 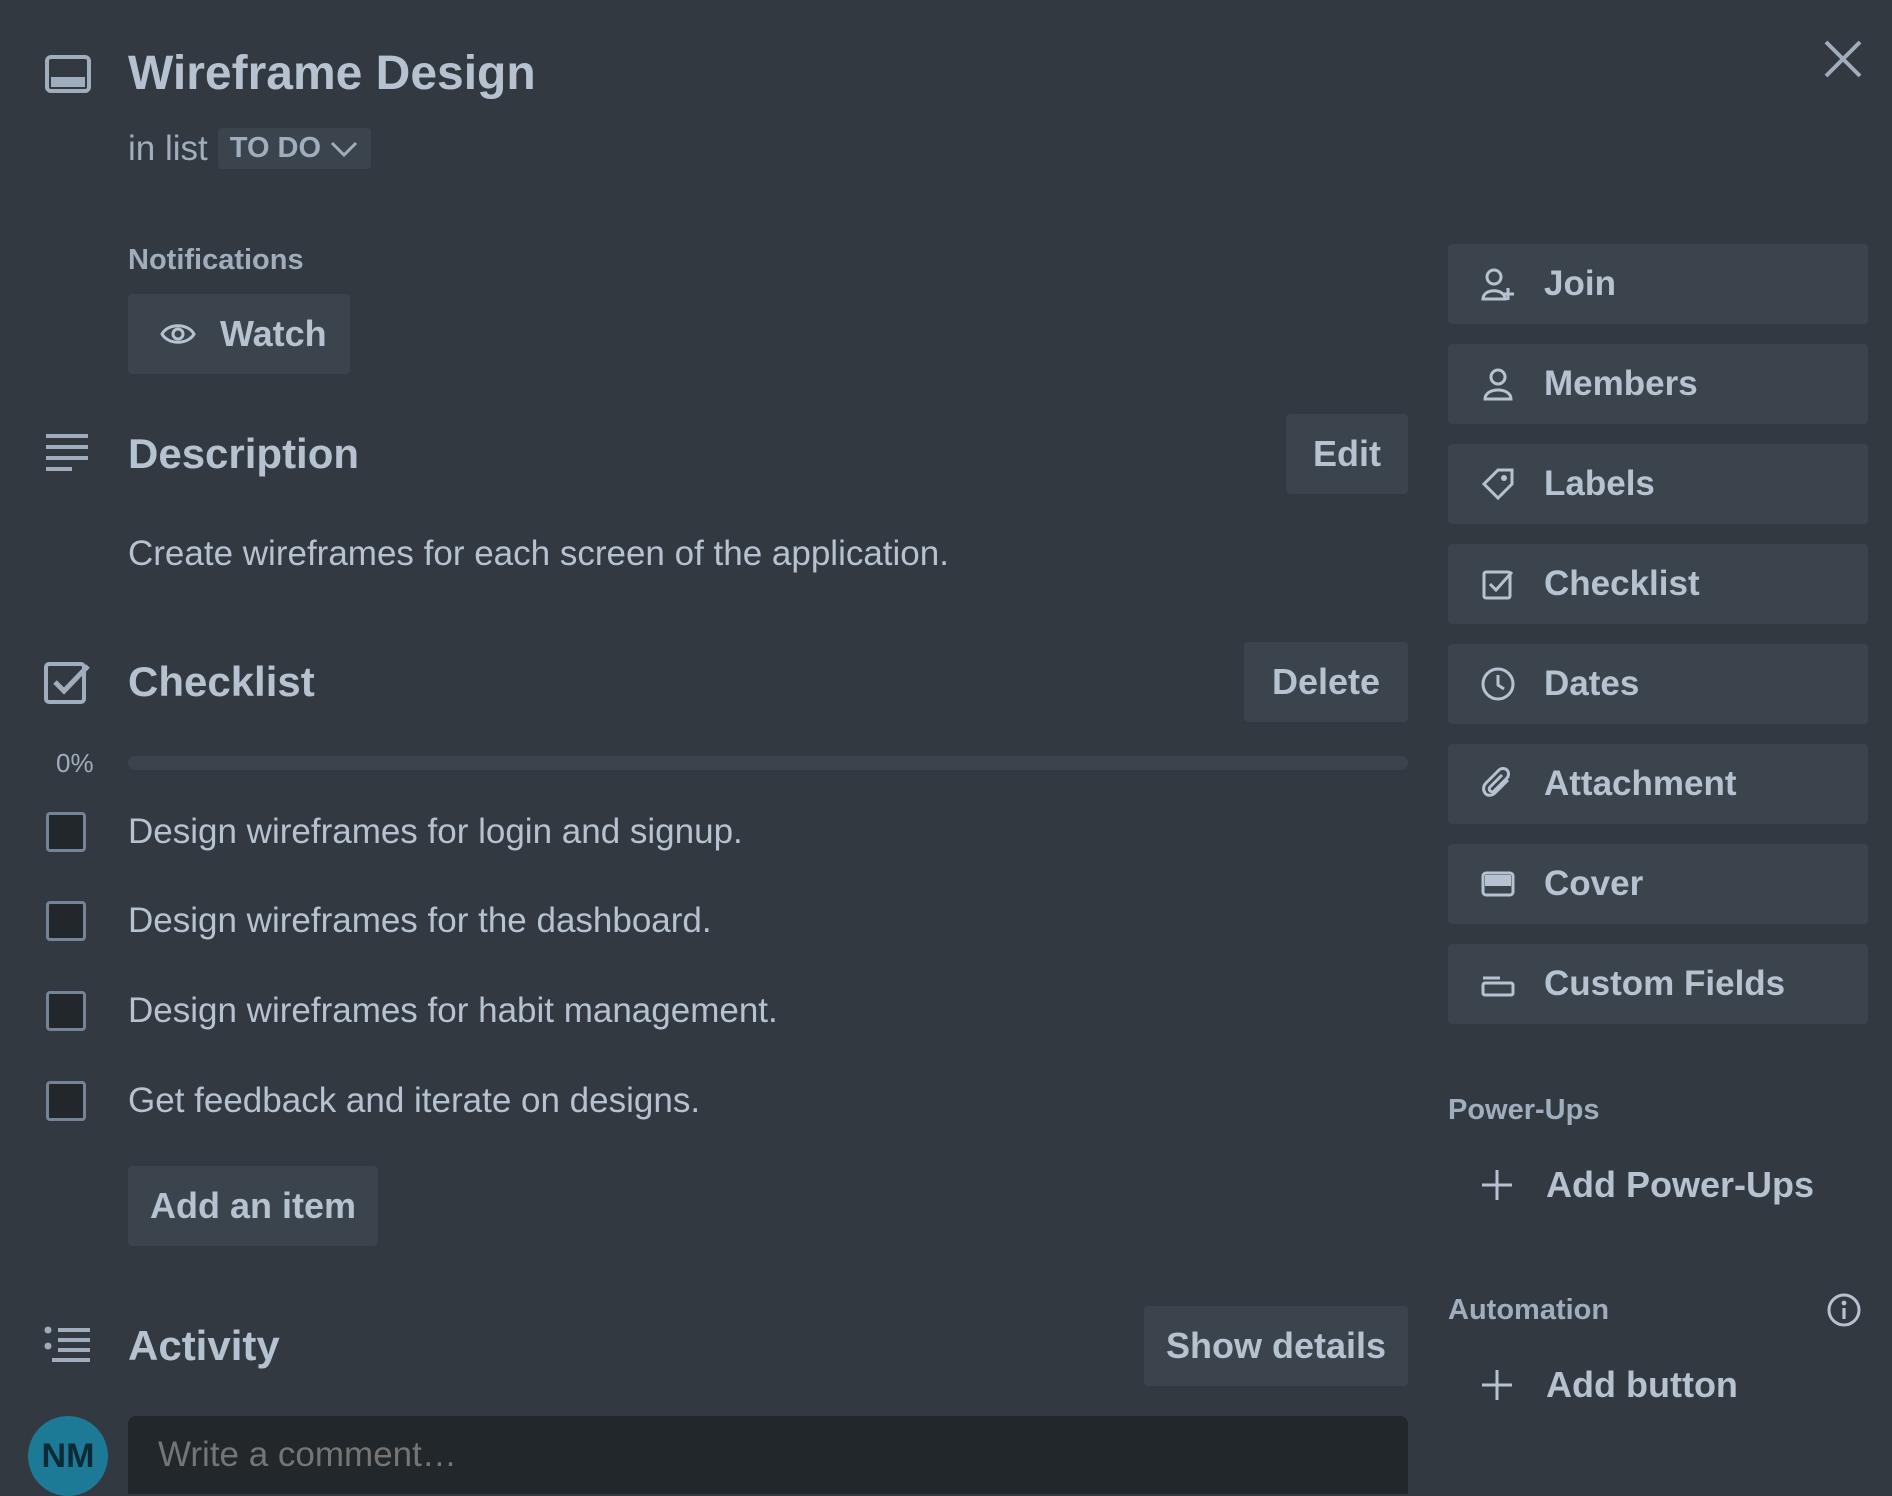 What do you see at coordinates (168, 148) in the screenshot?
I see `in-list-prefix: in list` at bounding box center [168, 148].